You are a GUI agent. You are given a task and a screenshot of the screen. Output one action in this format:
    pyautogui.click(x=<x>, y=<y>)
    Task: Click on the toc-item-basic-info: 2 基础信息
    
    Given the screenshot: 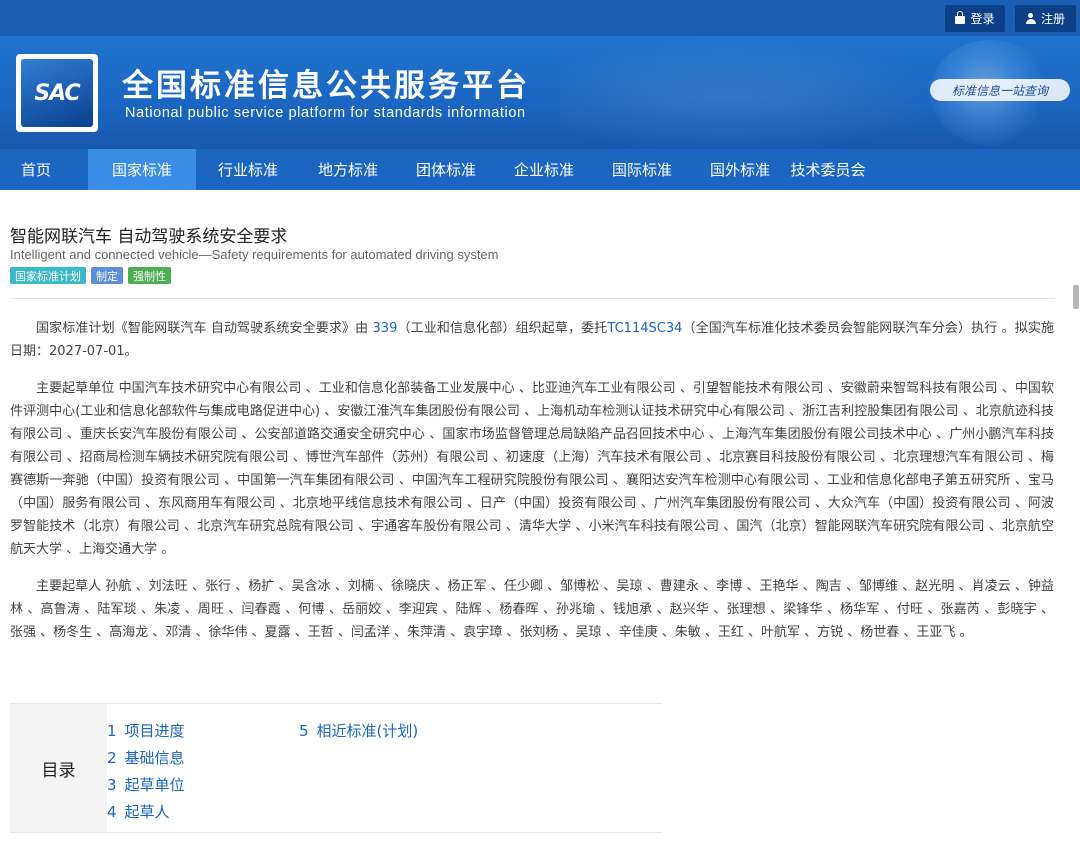 What is the action you would take?
    pyautogui.click(x=146, y=757)
    